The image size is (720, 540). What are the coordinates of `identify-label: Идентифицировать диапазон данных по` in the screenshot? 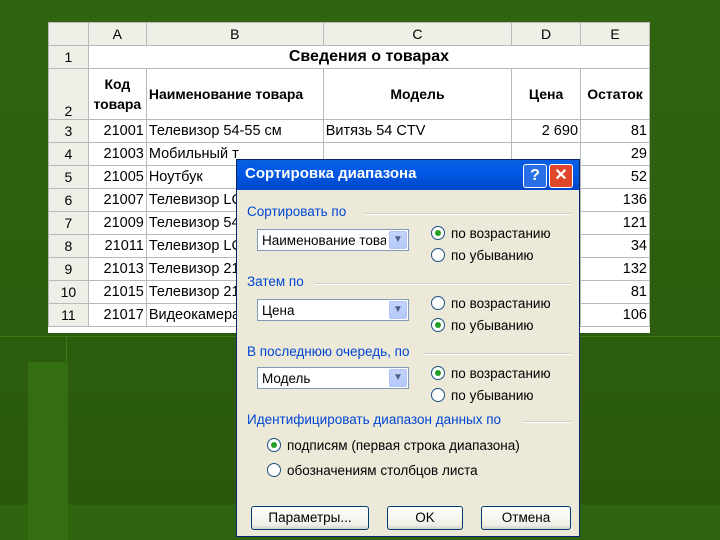 It's located at (374, 419).